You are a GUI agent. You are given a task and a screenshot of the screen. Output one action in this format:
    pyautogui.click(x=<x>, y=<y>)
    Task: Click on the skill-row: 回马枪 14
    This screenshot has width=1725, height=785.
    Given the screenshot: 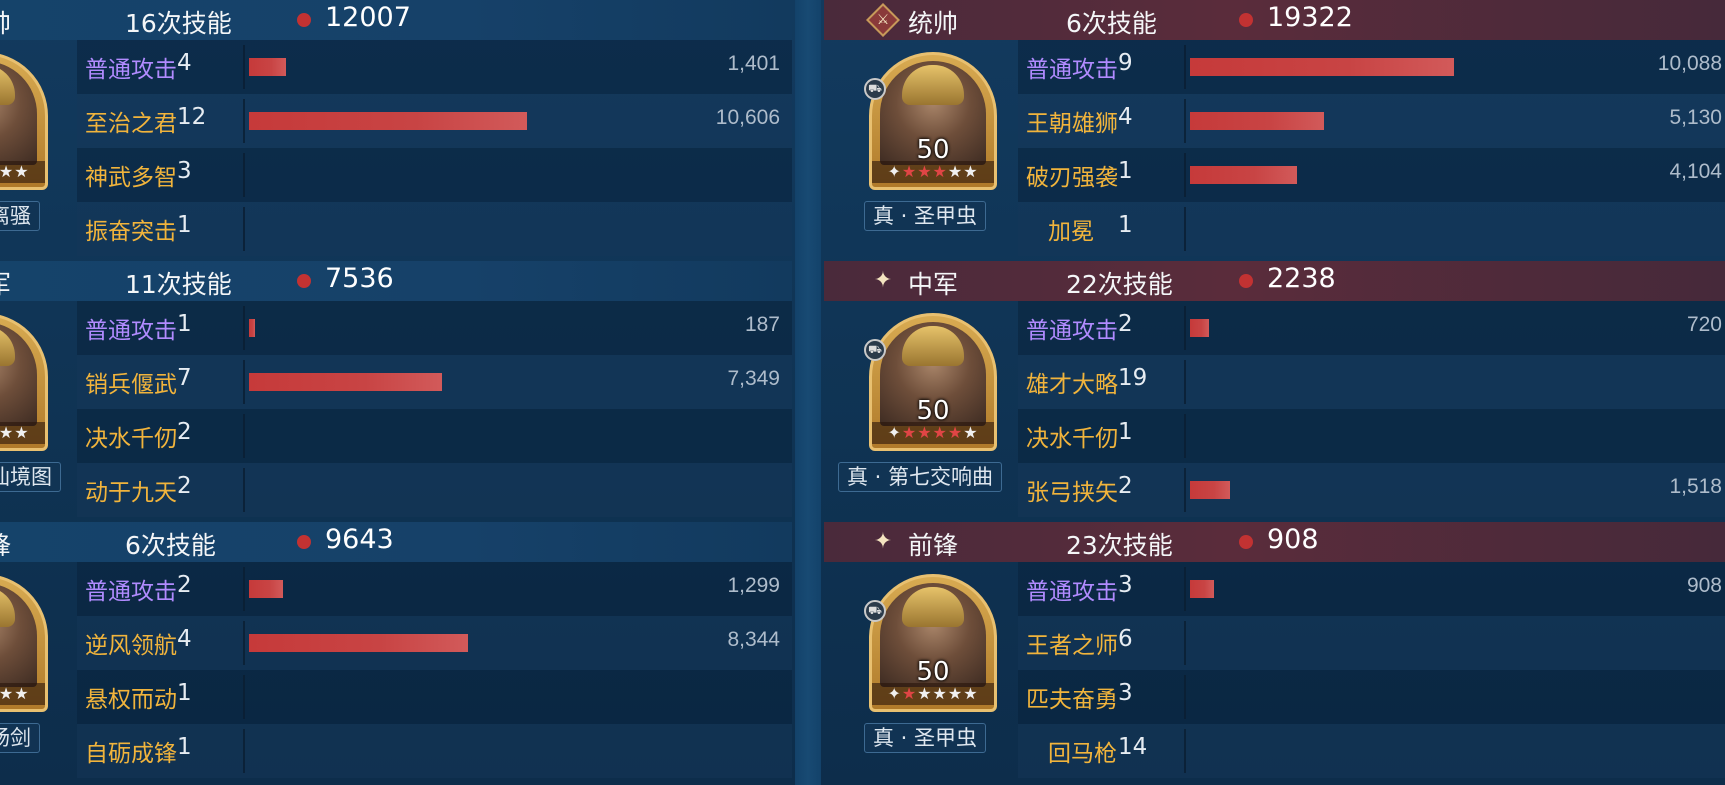 What is the action you would take?
    pyautogui.click(x=1371, y=751)
    